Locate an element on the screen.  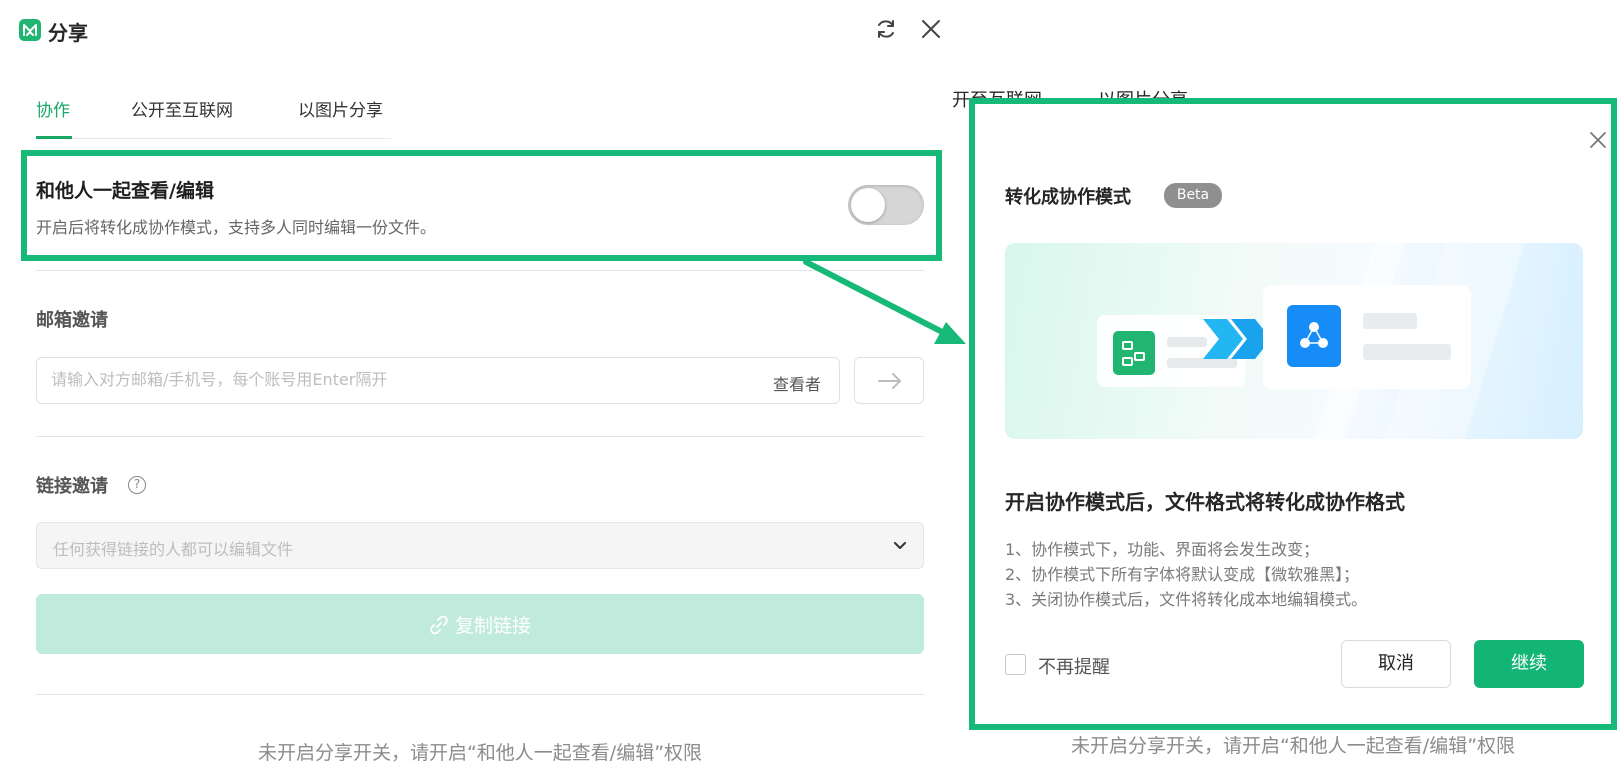
annotation-arrow is located at coordinates (884, 301).